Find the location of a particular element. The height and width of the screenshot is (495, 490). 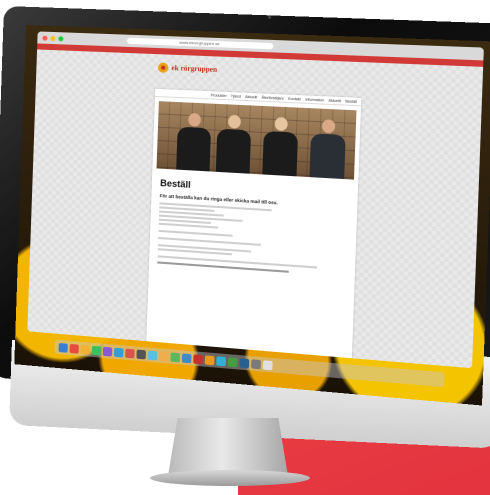

nav-item: Tjänst is located at coordinates (236, 96).